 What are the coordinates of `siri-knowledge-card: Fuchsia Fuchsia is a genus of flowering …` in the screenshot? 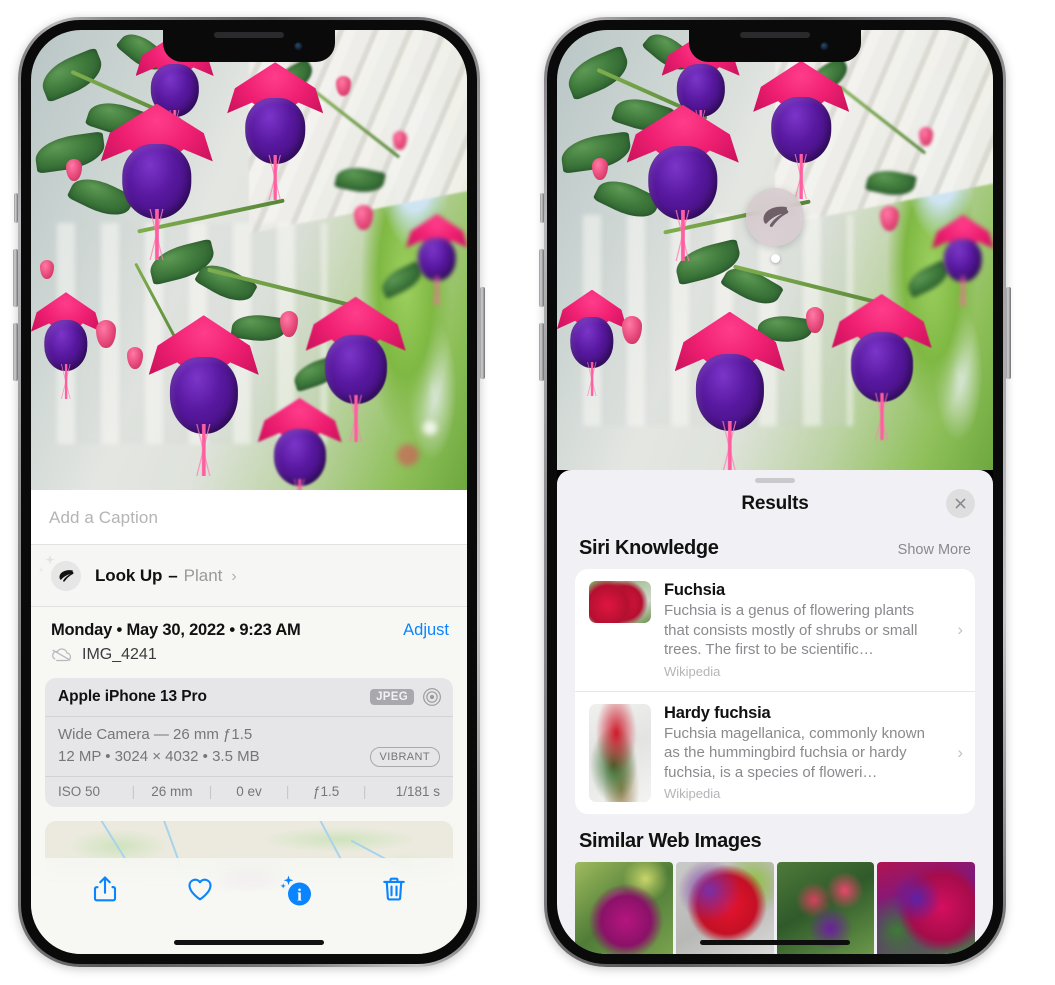 It's located at (775, 691).